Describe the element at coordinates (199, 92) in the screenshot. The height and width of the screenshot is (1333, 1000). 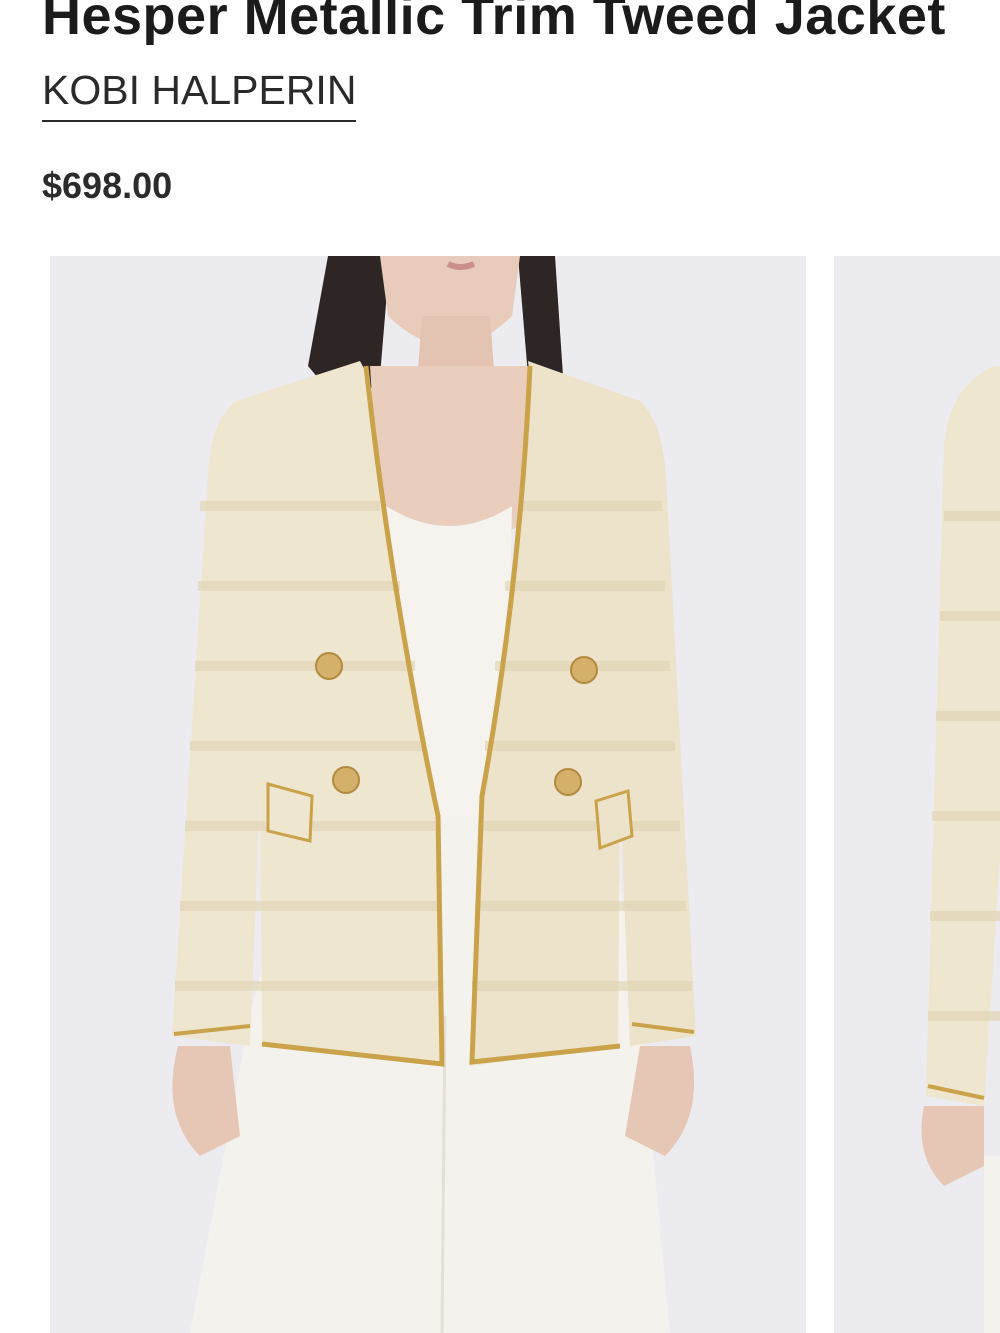
I see `brand-link: KOBI HALPERIN` at that location.